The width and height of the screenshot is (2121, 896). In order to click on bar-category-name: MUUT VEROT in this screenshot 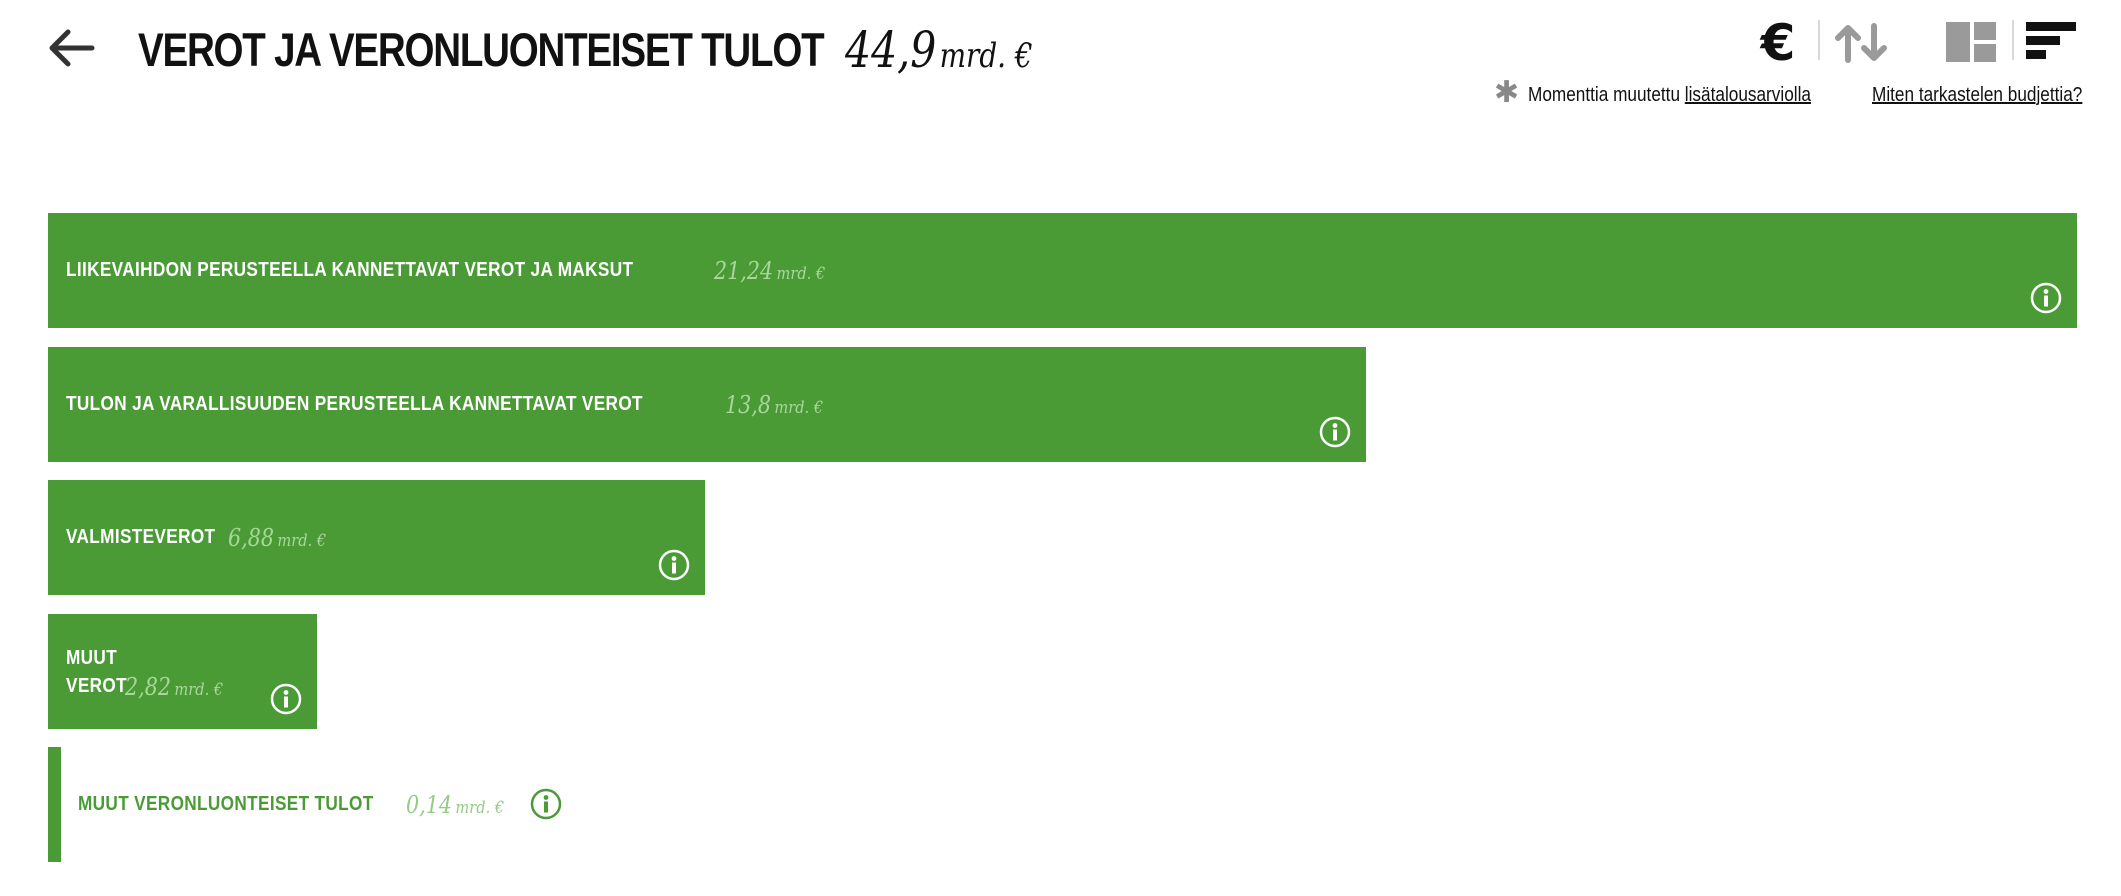, I will do `click(96, 672)`.